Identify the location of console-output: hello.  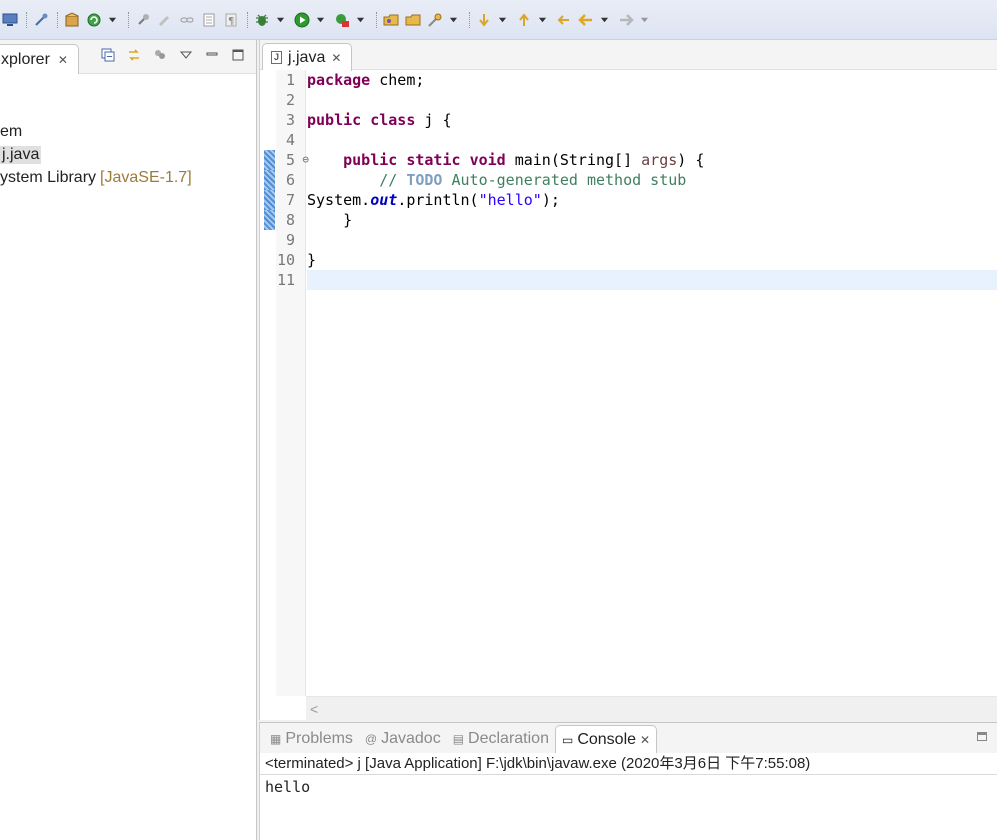
(628, 785).